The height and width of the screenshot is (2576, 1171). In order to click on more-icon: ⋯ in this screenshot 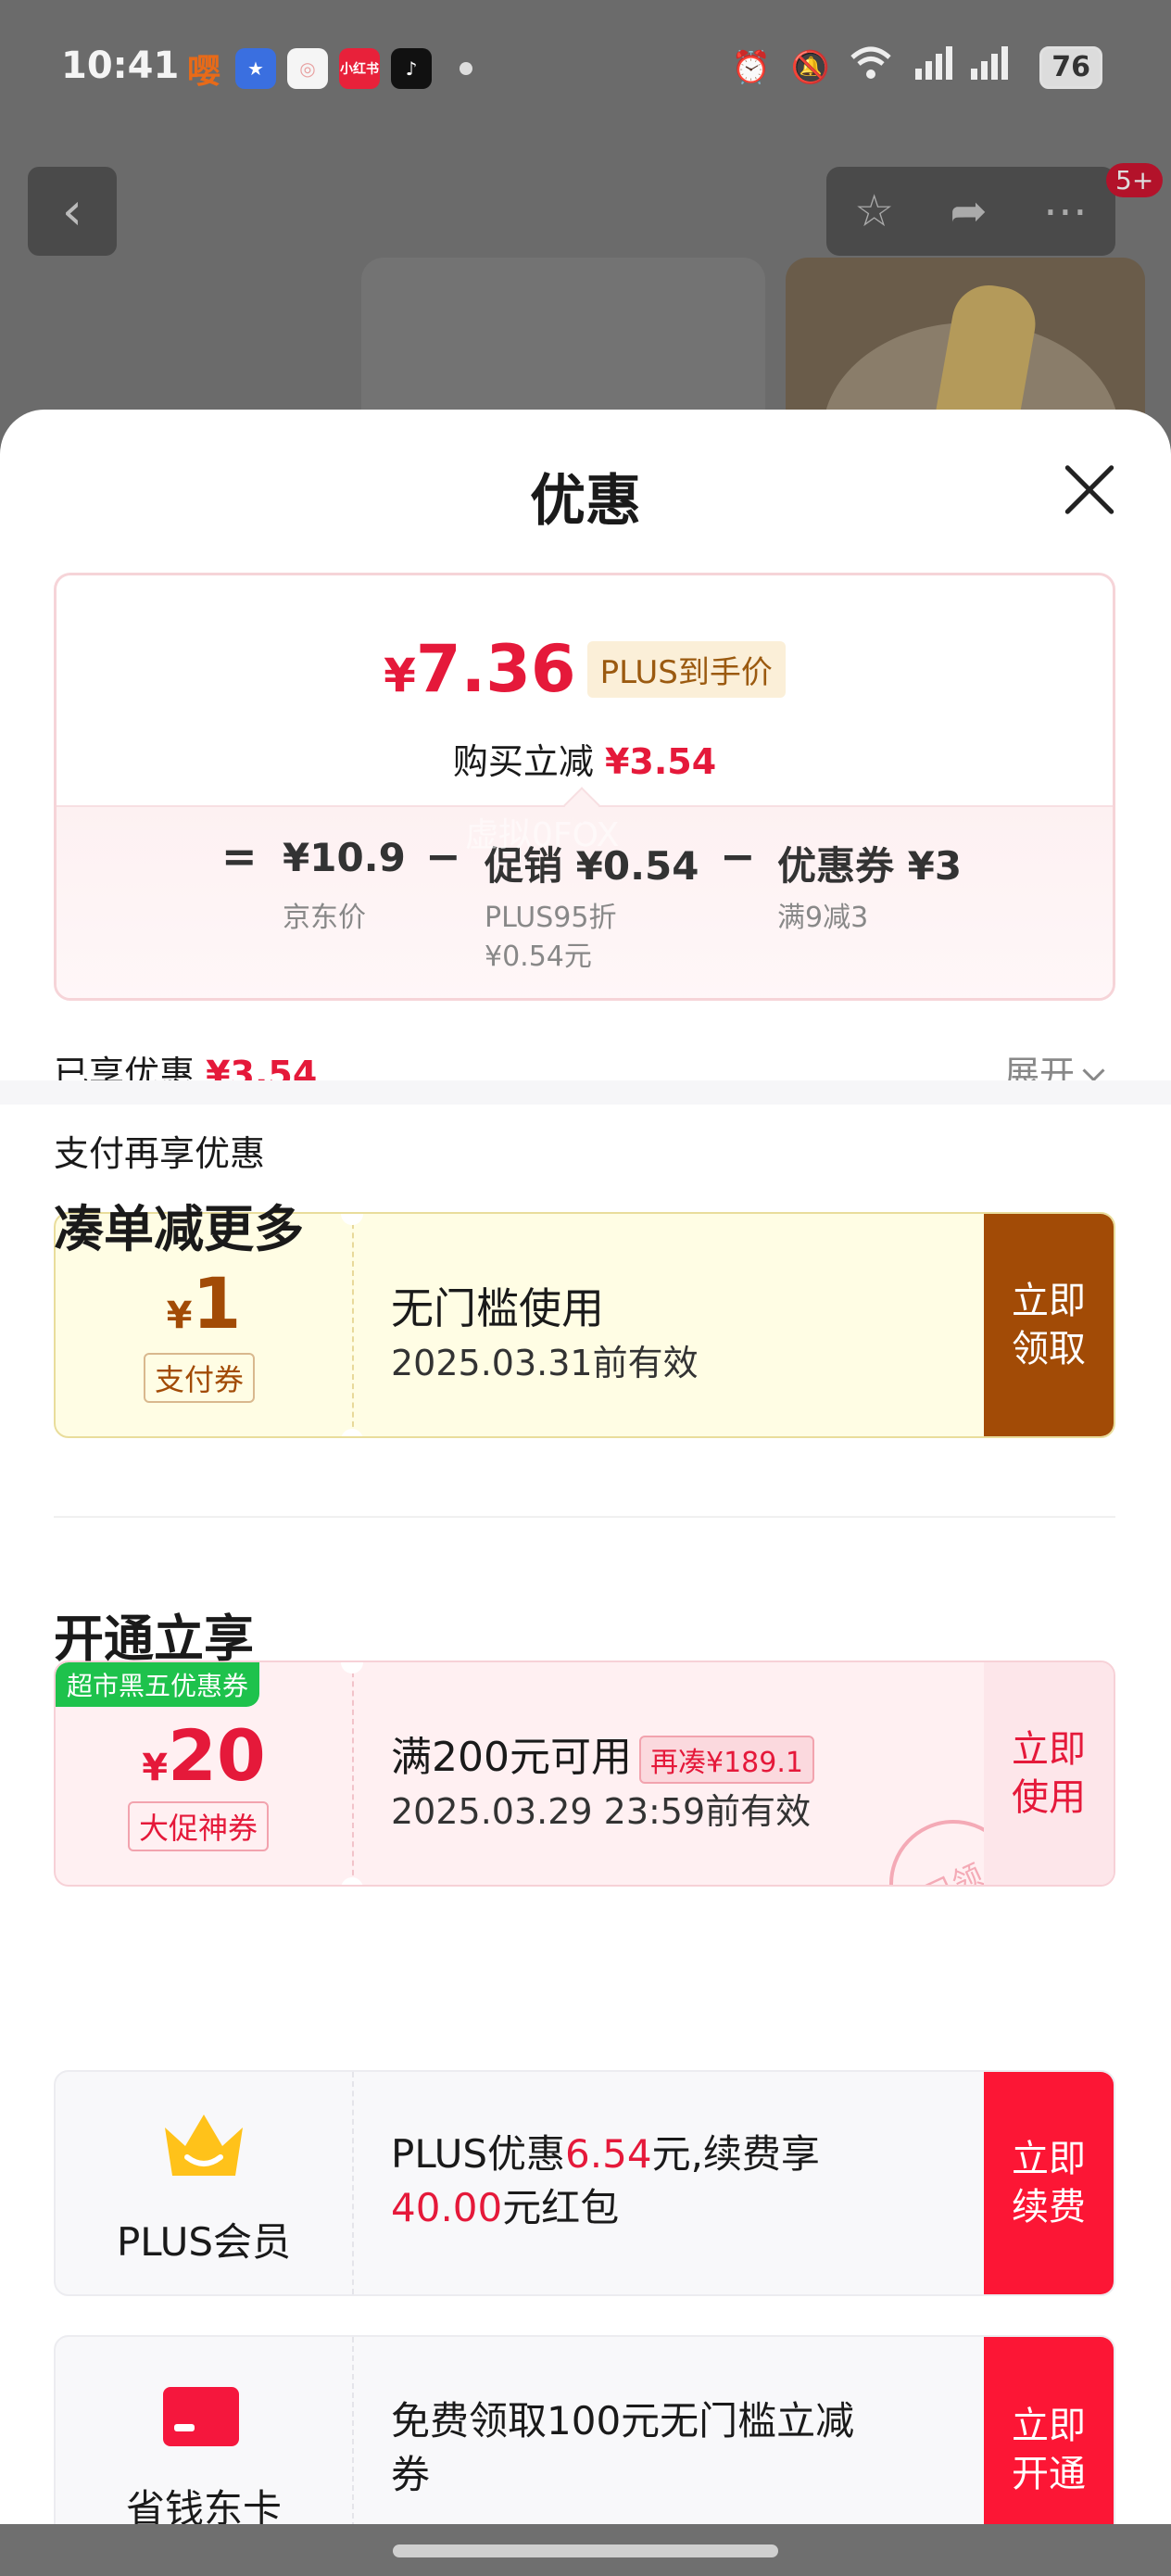, I will do `click(1066, 211)`.